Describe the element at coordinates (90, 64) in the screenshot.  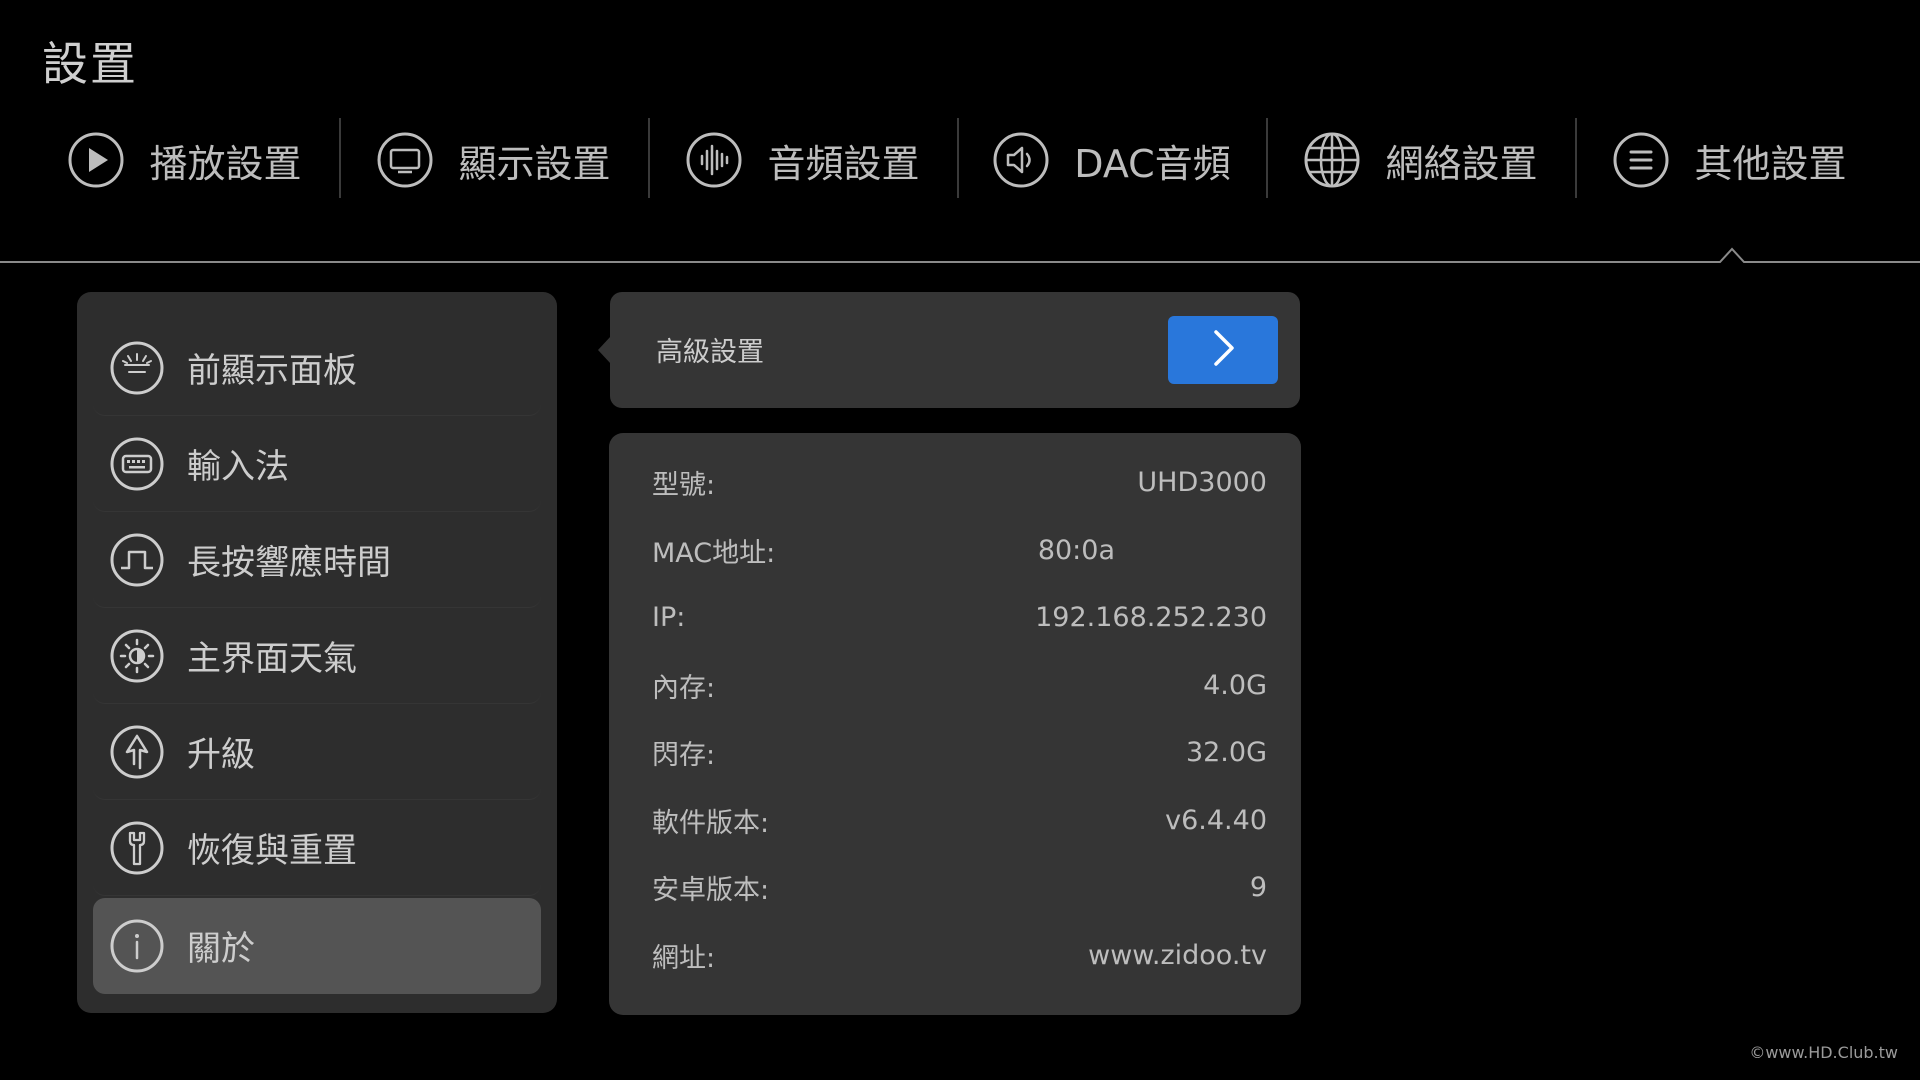
I see `page-title: 設置` at that location.